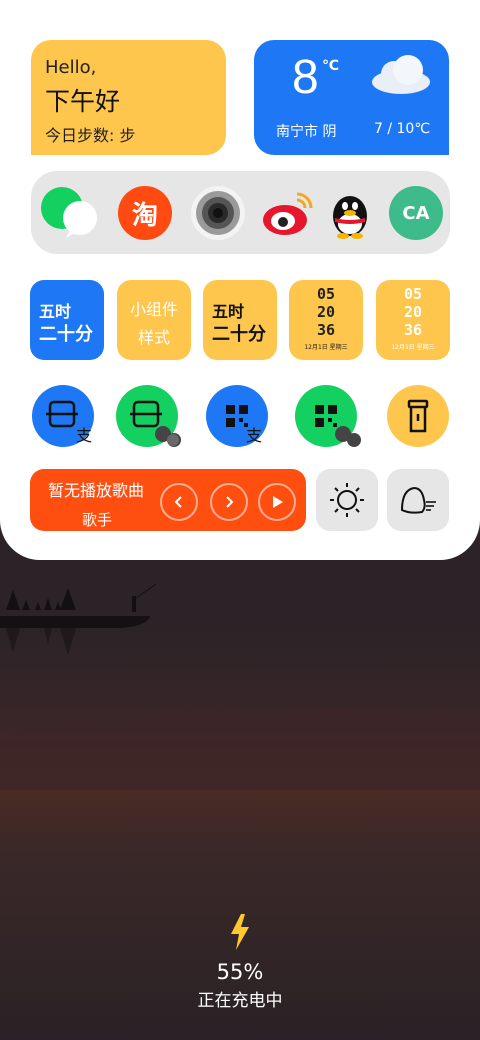 The height and width of the screenshot is (1040, 480). What do you see at coordinates (71, 67) in the screenshot?
I see `greeting-hello: Hello,` at bounding box center [71, 67].